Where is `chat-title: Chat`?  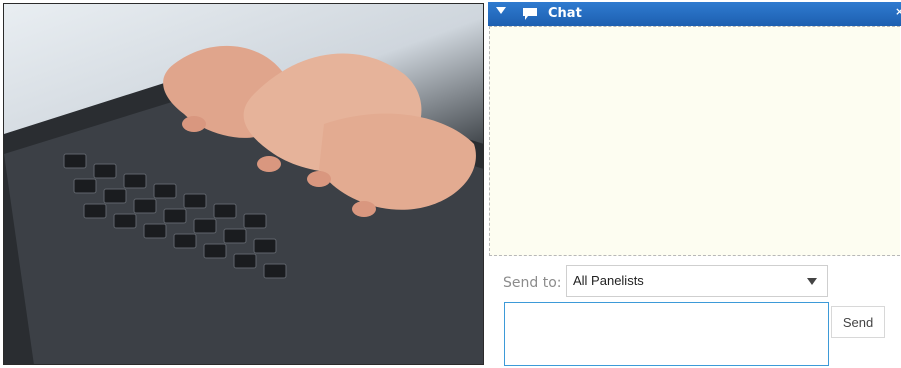
chat-title: Chat is located at coordinates (565, 13).